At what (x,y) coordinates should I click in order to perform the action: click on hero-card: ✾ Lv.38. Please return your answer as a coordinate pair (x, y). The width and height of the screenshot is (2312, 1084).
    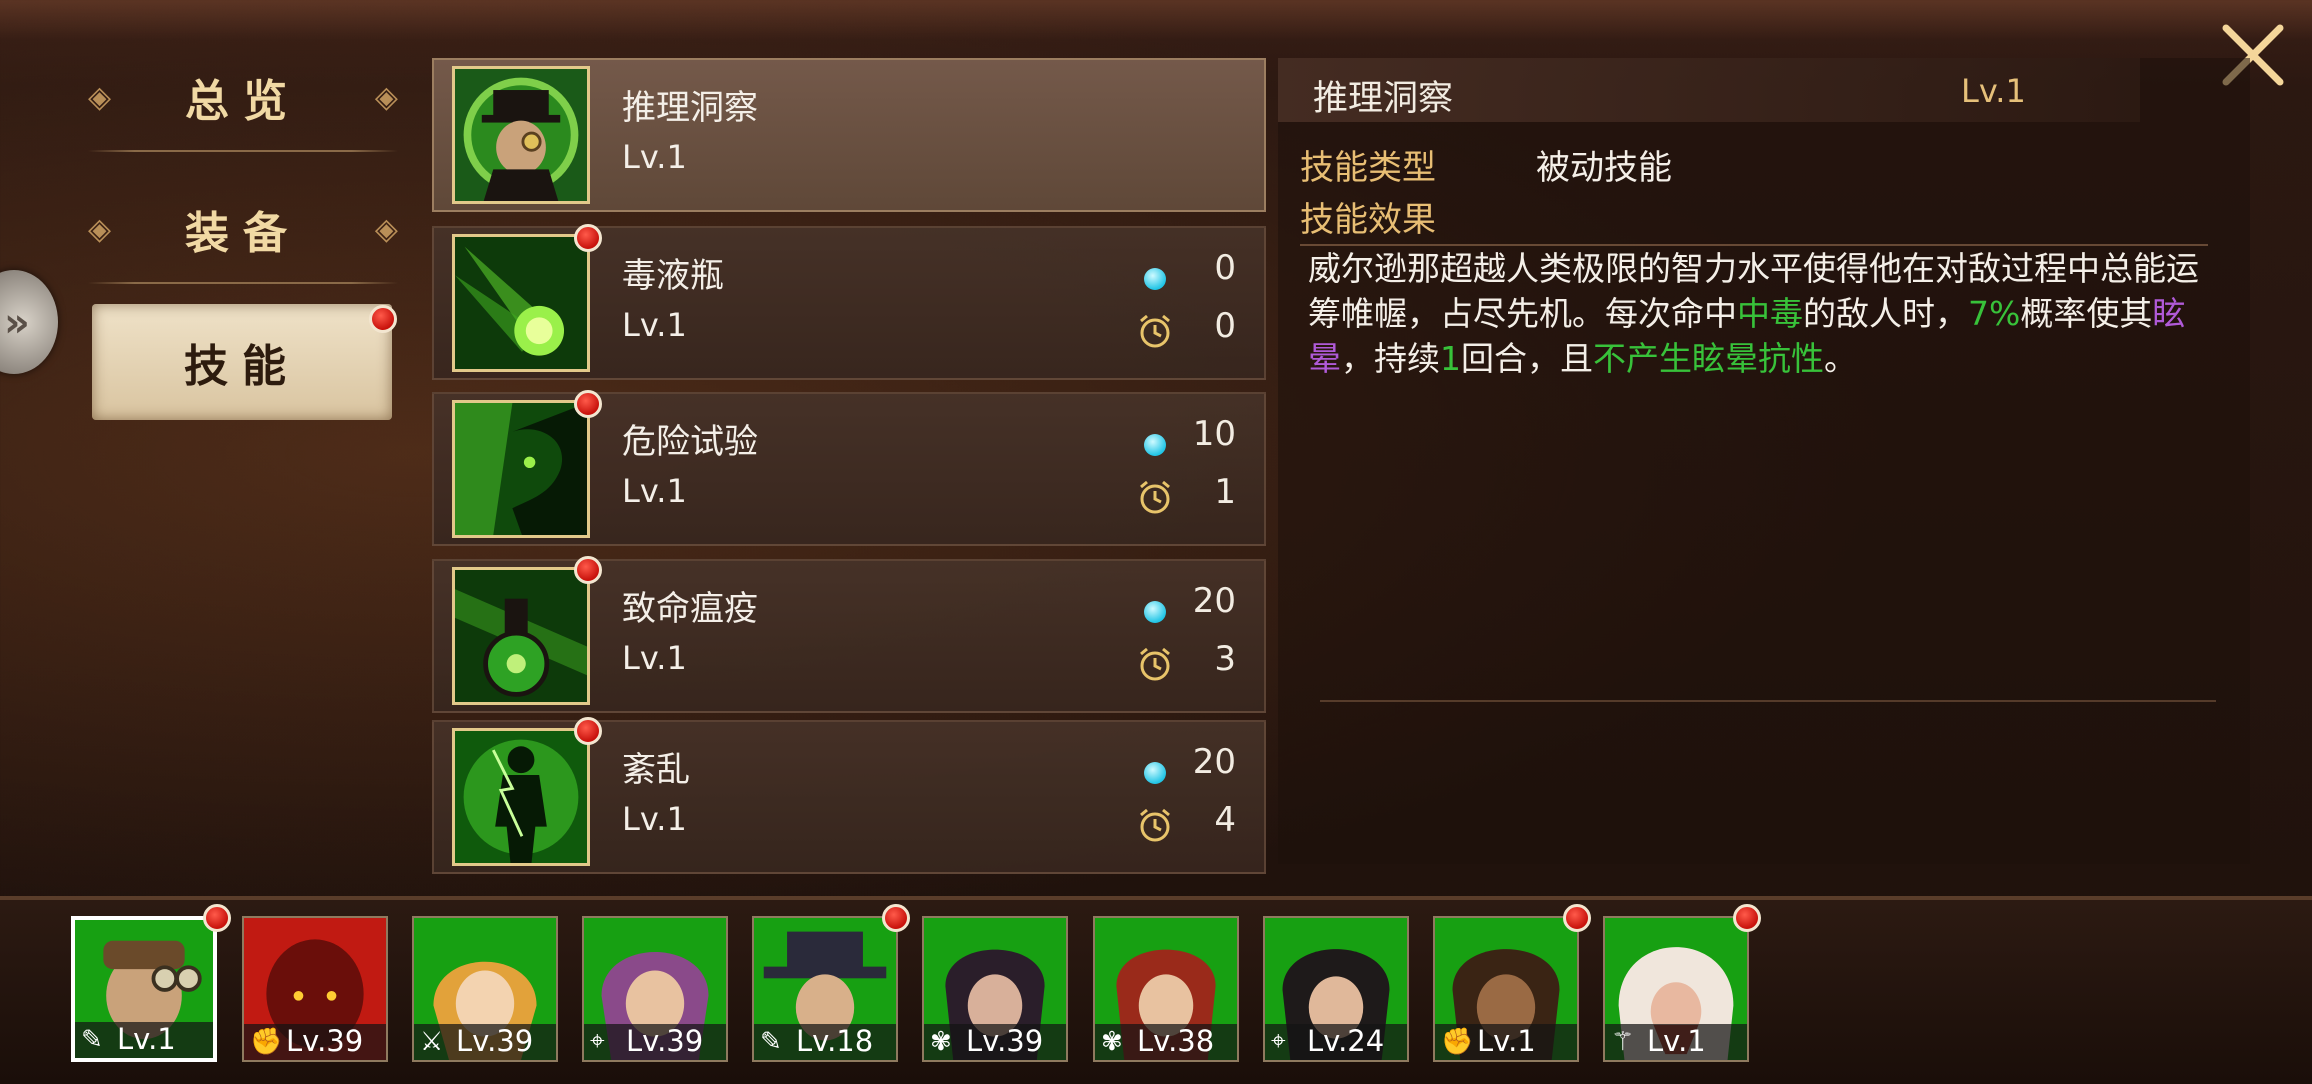
    Looking at the image, I should click on (1166, 989).